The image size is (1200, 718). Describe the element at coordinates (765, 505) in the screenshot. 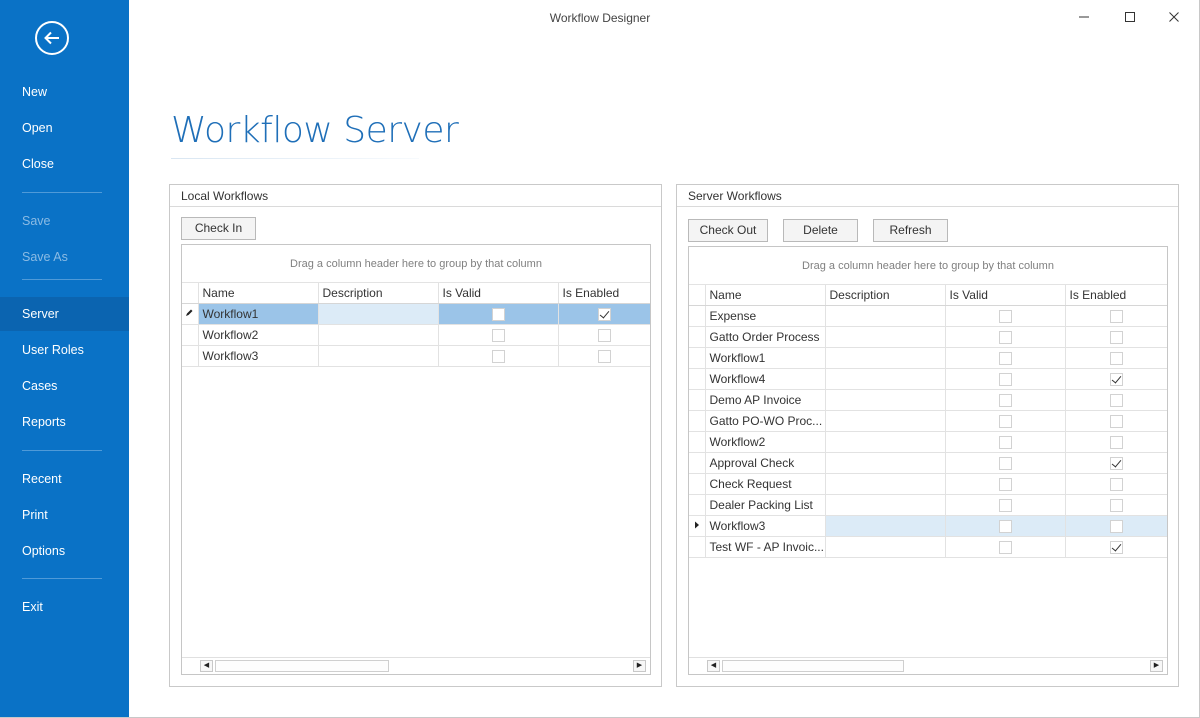

I see `cell-name: Dealer Packing List` at that location.